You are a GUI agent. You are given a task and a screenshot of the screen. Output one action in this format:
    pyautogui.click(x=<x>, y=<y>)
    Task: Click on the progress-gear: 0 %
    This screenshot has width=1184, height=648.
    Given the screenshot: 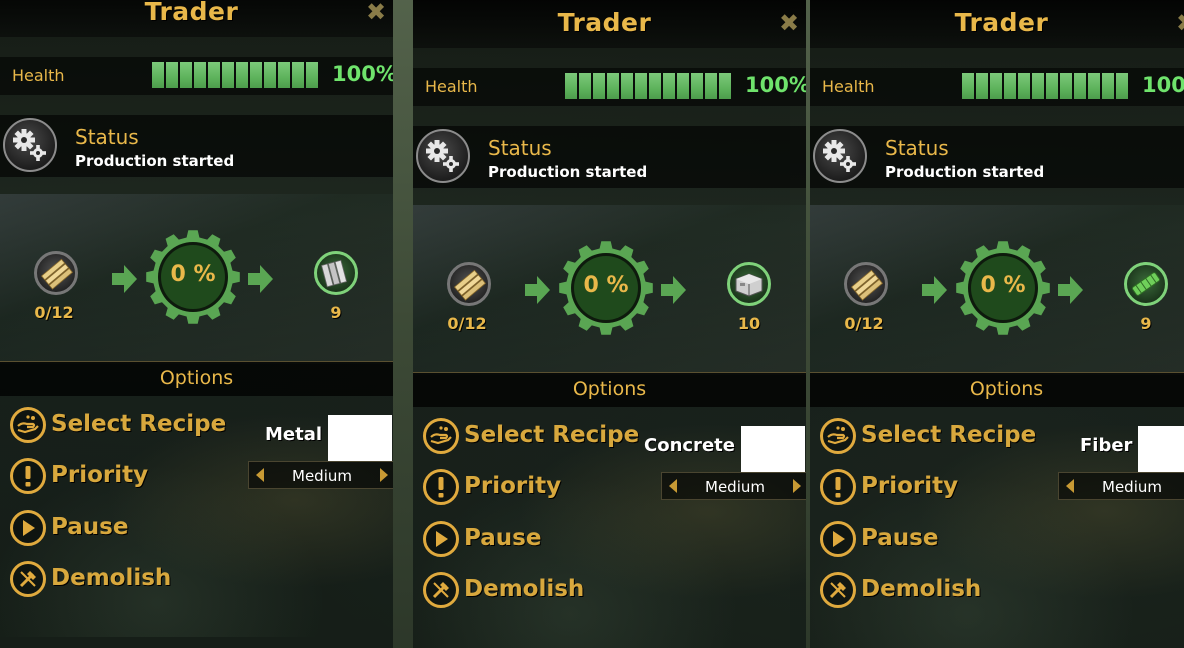 What is the action you would take?
    pyautogui.click(x=1003, y=288)
    